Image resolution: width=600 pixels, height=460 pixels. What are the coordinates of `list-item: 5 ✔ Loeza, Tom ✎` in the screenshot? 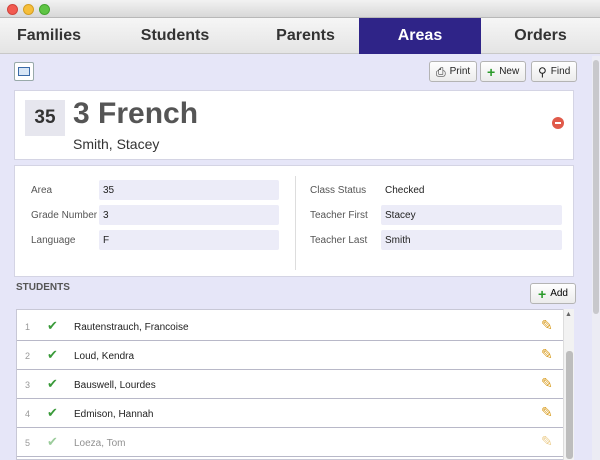 It's located at (290, 442).